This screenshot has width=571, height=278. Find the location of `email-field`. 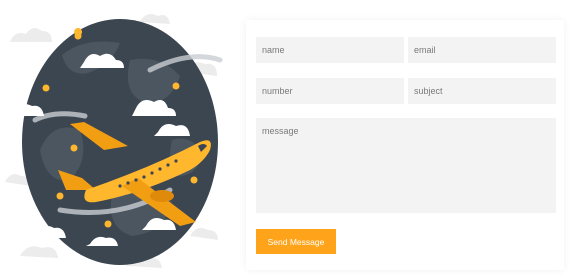

email-field is located at coordinates (482, 50).